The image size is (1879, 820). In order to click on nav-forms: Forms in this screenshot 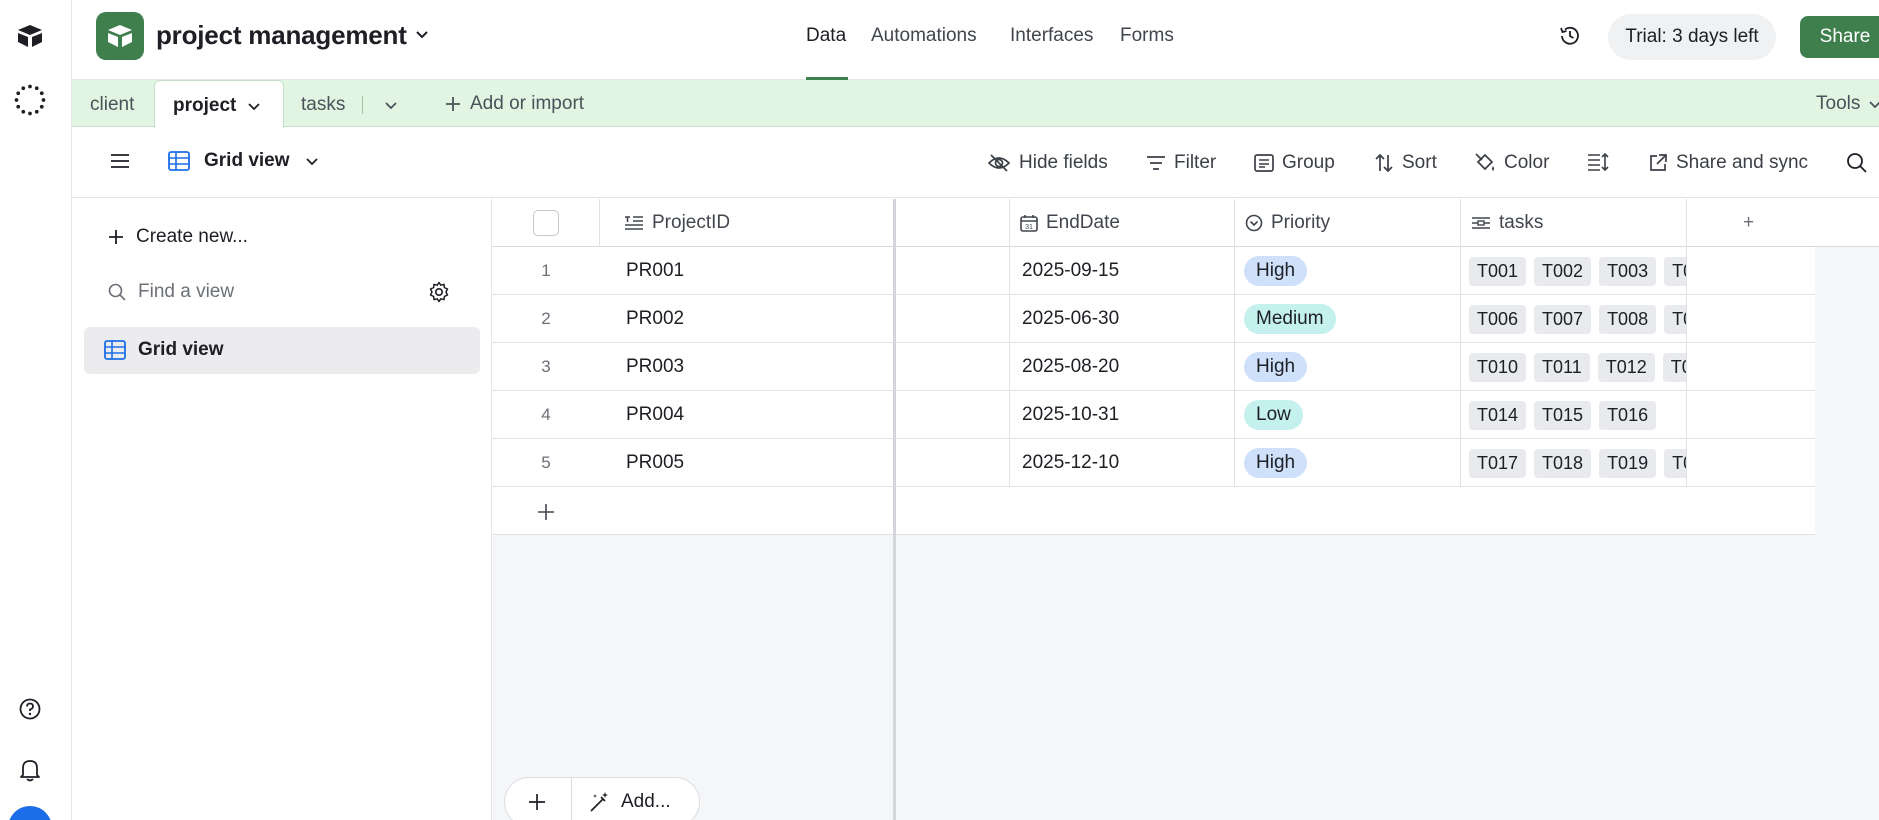, I will do `click(1147, 36)`.